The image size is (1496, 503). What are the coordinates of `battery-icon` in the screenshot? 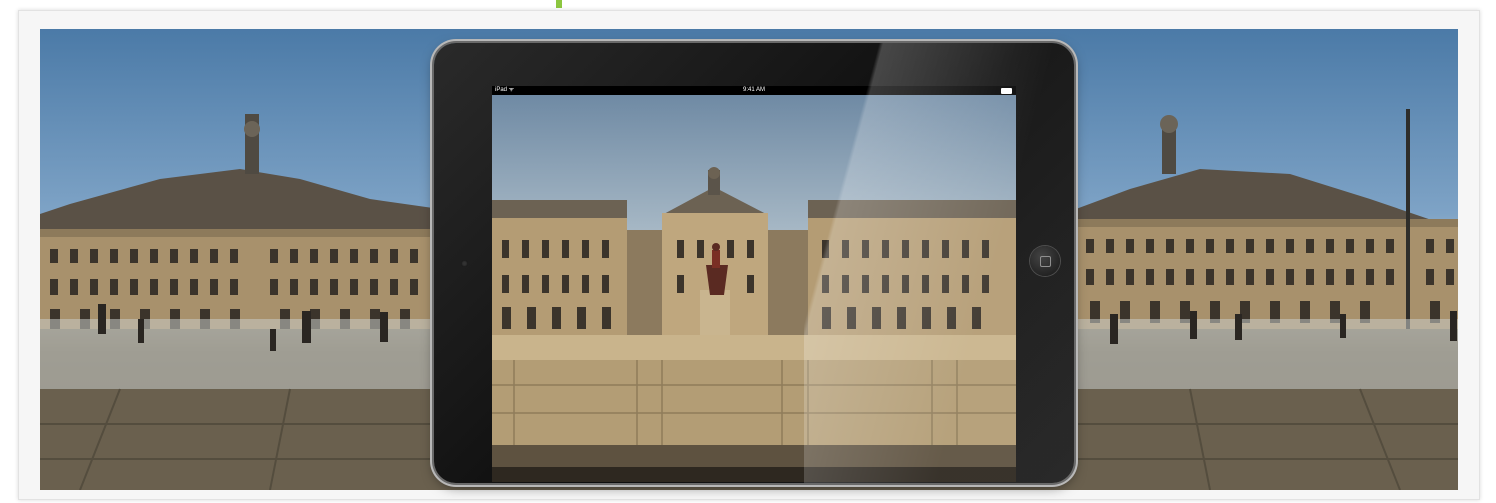 It's located at (1006, 91).